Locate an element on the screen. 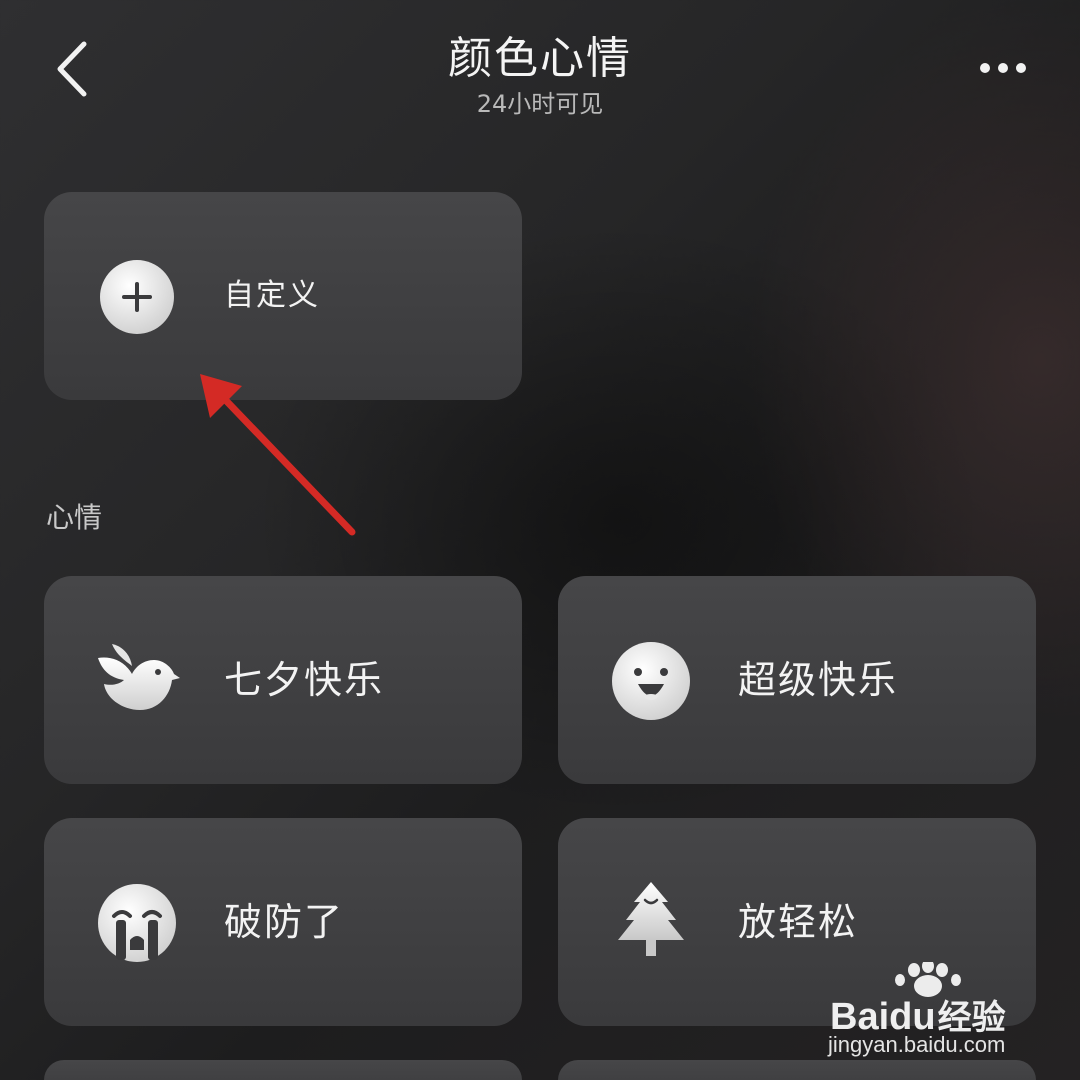  tree-icon is located at coordinates (651, 919).